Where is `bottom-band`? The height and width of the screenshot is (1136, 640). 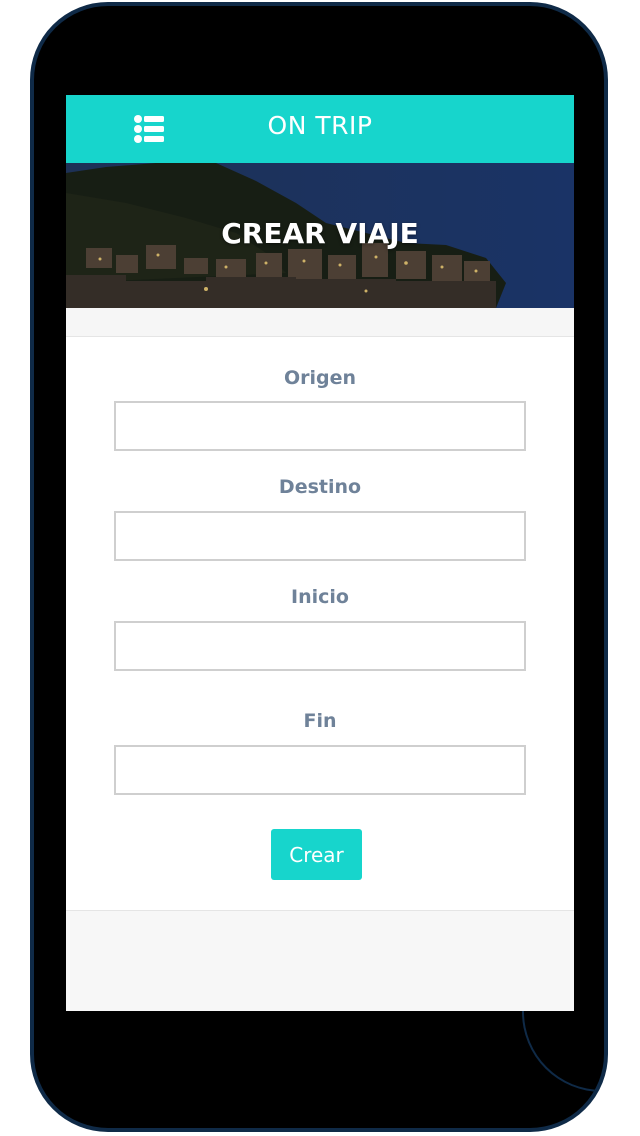
bottom-band is located at coordinates (320, 961).